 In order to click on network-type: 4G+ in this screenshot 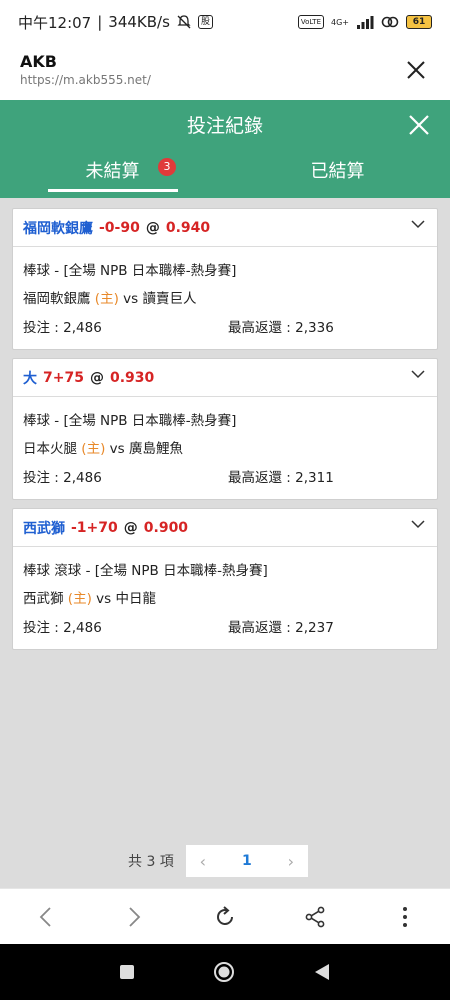, I will do `click(340, 22)`.